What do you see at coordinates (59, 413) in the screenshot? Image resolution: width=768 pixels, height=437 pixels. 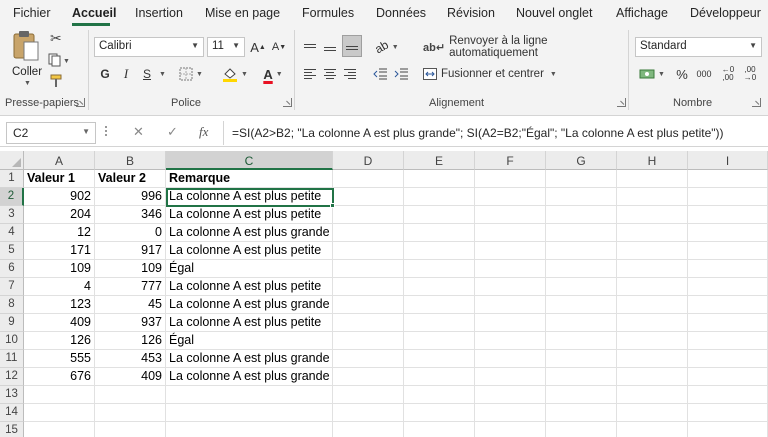 I see `cell-a14` at bounding box center [59, 413].